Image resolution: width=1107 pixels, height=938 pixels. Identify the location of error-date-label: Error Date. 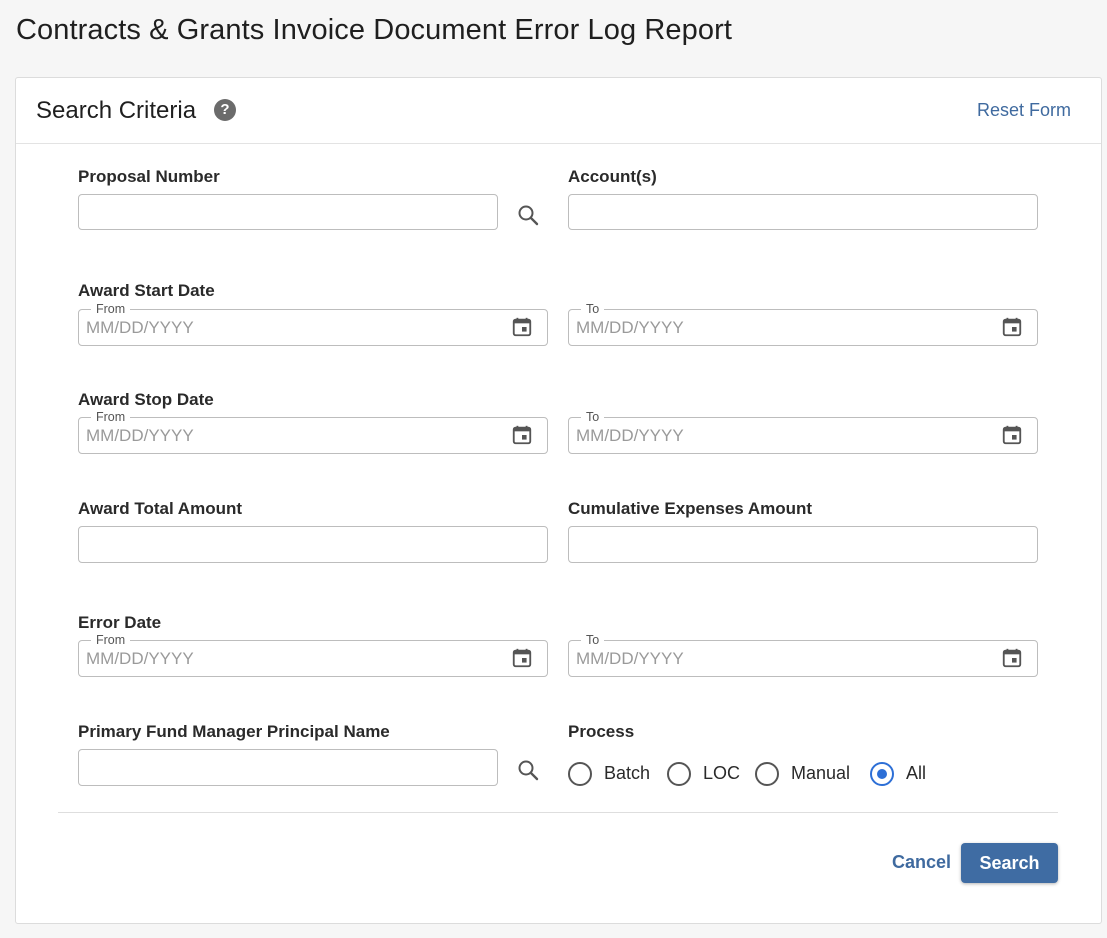
(120, 622).